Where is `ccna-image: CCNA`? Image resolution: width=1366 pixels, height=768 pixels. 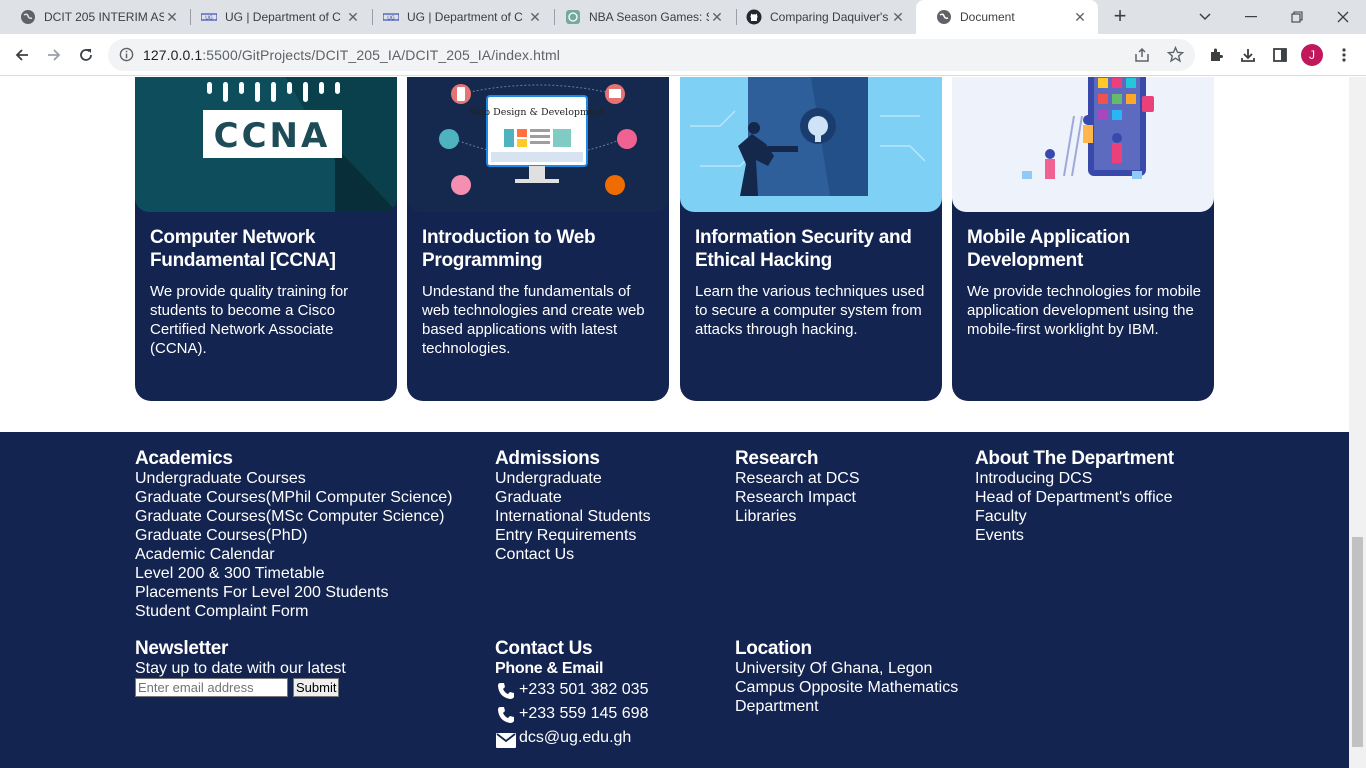 ccna-image: CCNA is located at coordinates (266, 144).